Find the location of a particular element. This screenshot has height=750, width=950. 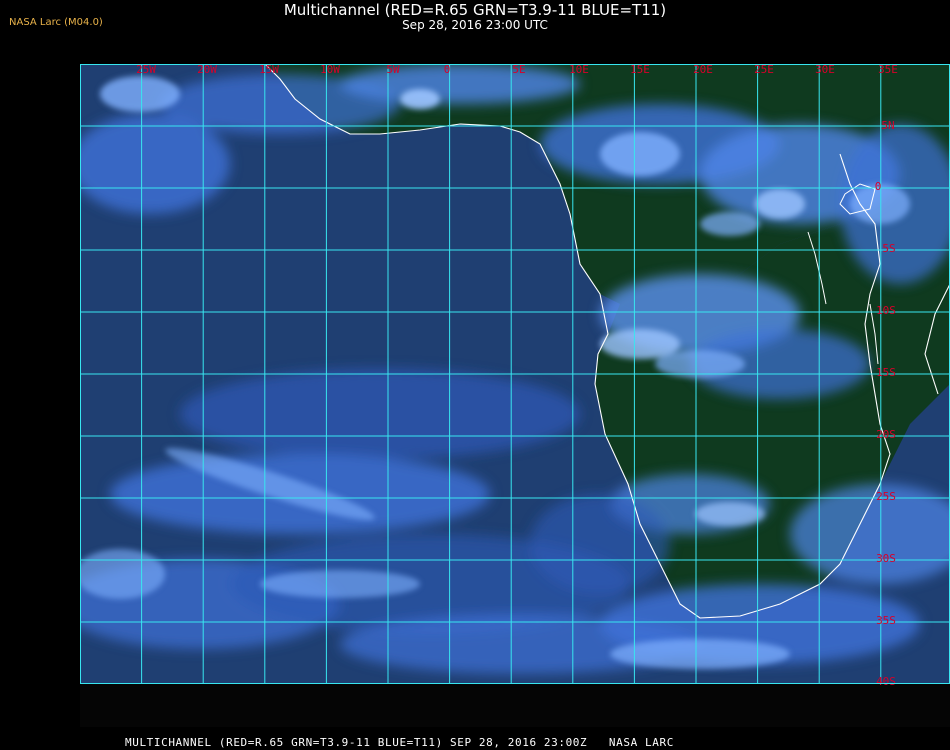

lat-label-5n: 5N is located at coordinates (887, 125).